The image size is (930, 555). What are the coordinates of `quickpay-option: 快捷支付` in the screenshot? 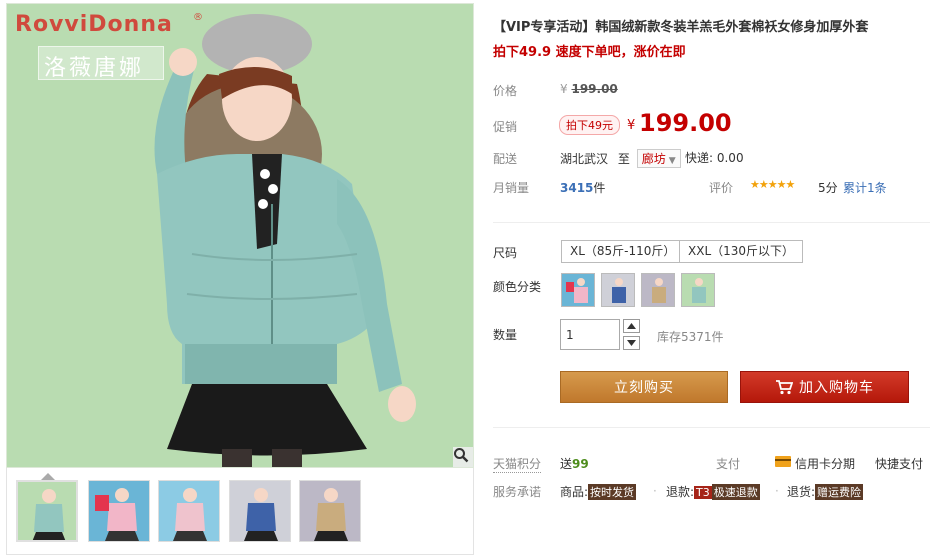 It's located at (899, 463).